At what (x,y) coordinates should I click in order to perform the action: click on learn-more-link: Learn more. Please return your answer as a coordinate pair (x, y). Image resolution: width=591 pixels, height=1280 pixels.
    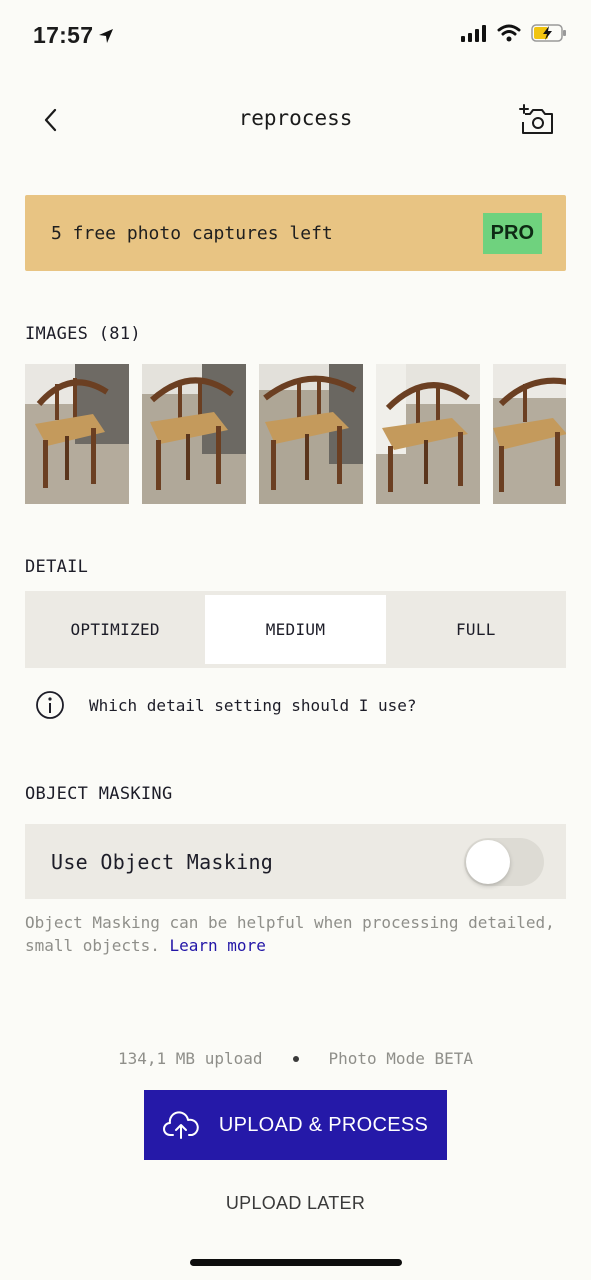
    Looking at the image, I should click on (218, 945).